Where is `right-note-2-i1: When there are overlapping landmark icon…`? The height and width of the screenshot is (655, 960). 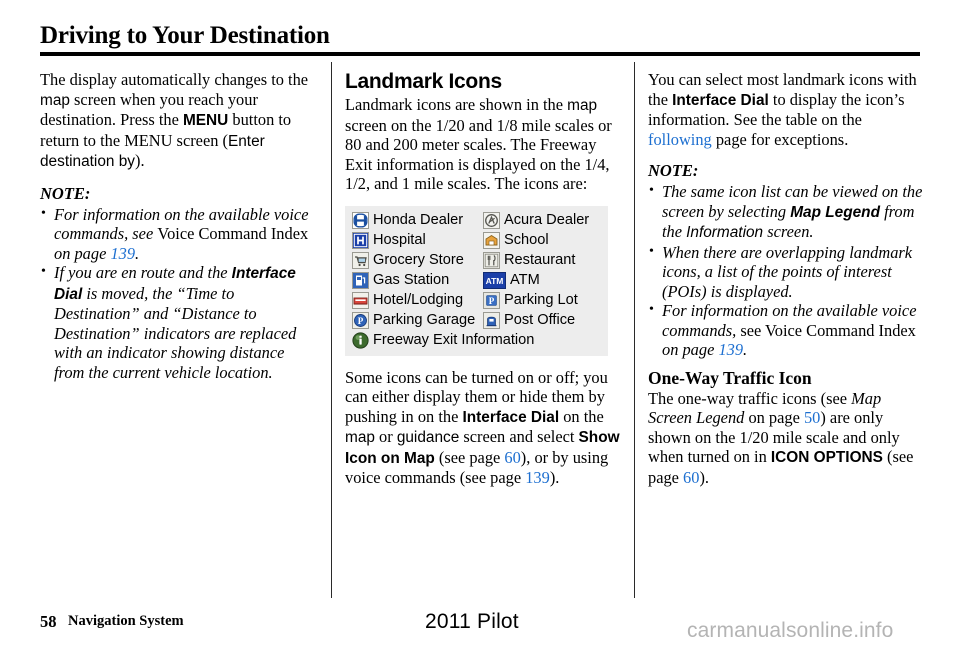 right-note-2-i1: When there are overlapping landmark icon… is located at coordinates (787, 271).